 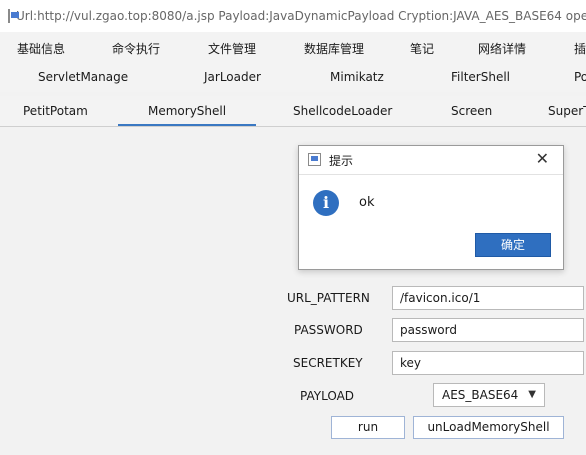 What do you see at coordinates (542, 158) in the screenshot?
I see `close-icon: ✕` at bounding box center [542, 158].